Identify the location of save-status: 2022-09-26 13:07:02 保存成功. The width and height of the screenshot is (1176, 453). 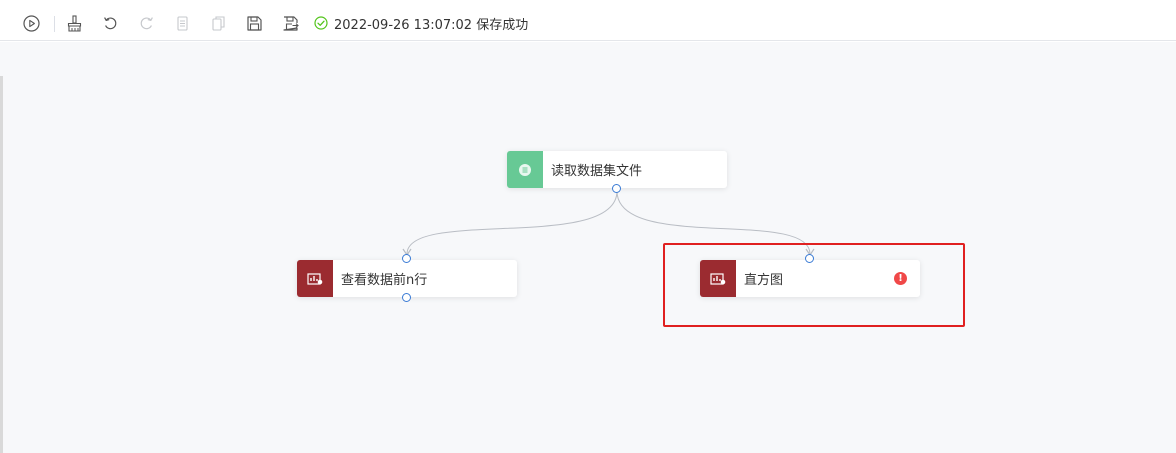
(421, 23).